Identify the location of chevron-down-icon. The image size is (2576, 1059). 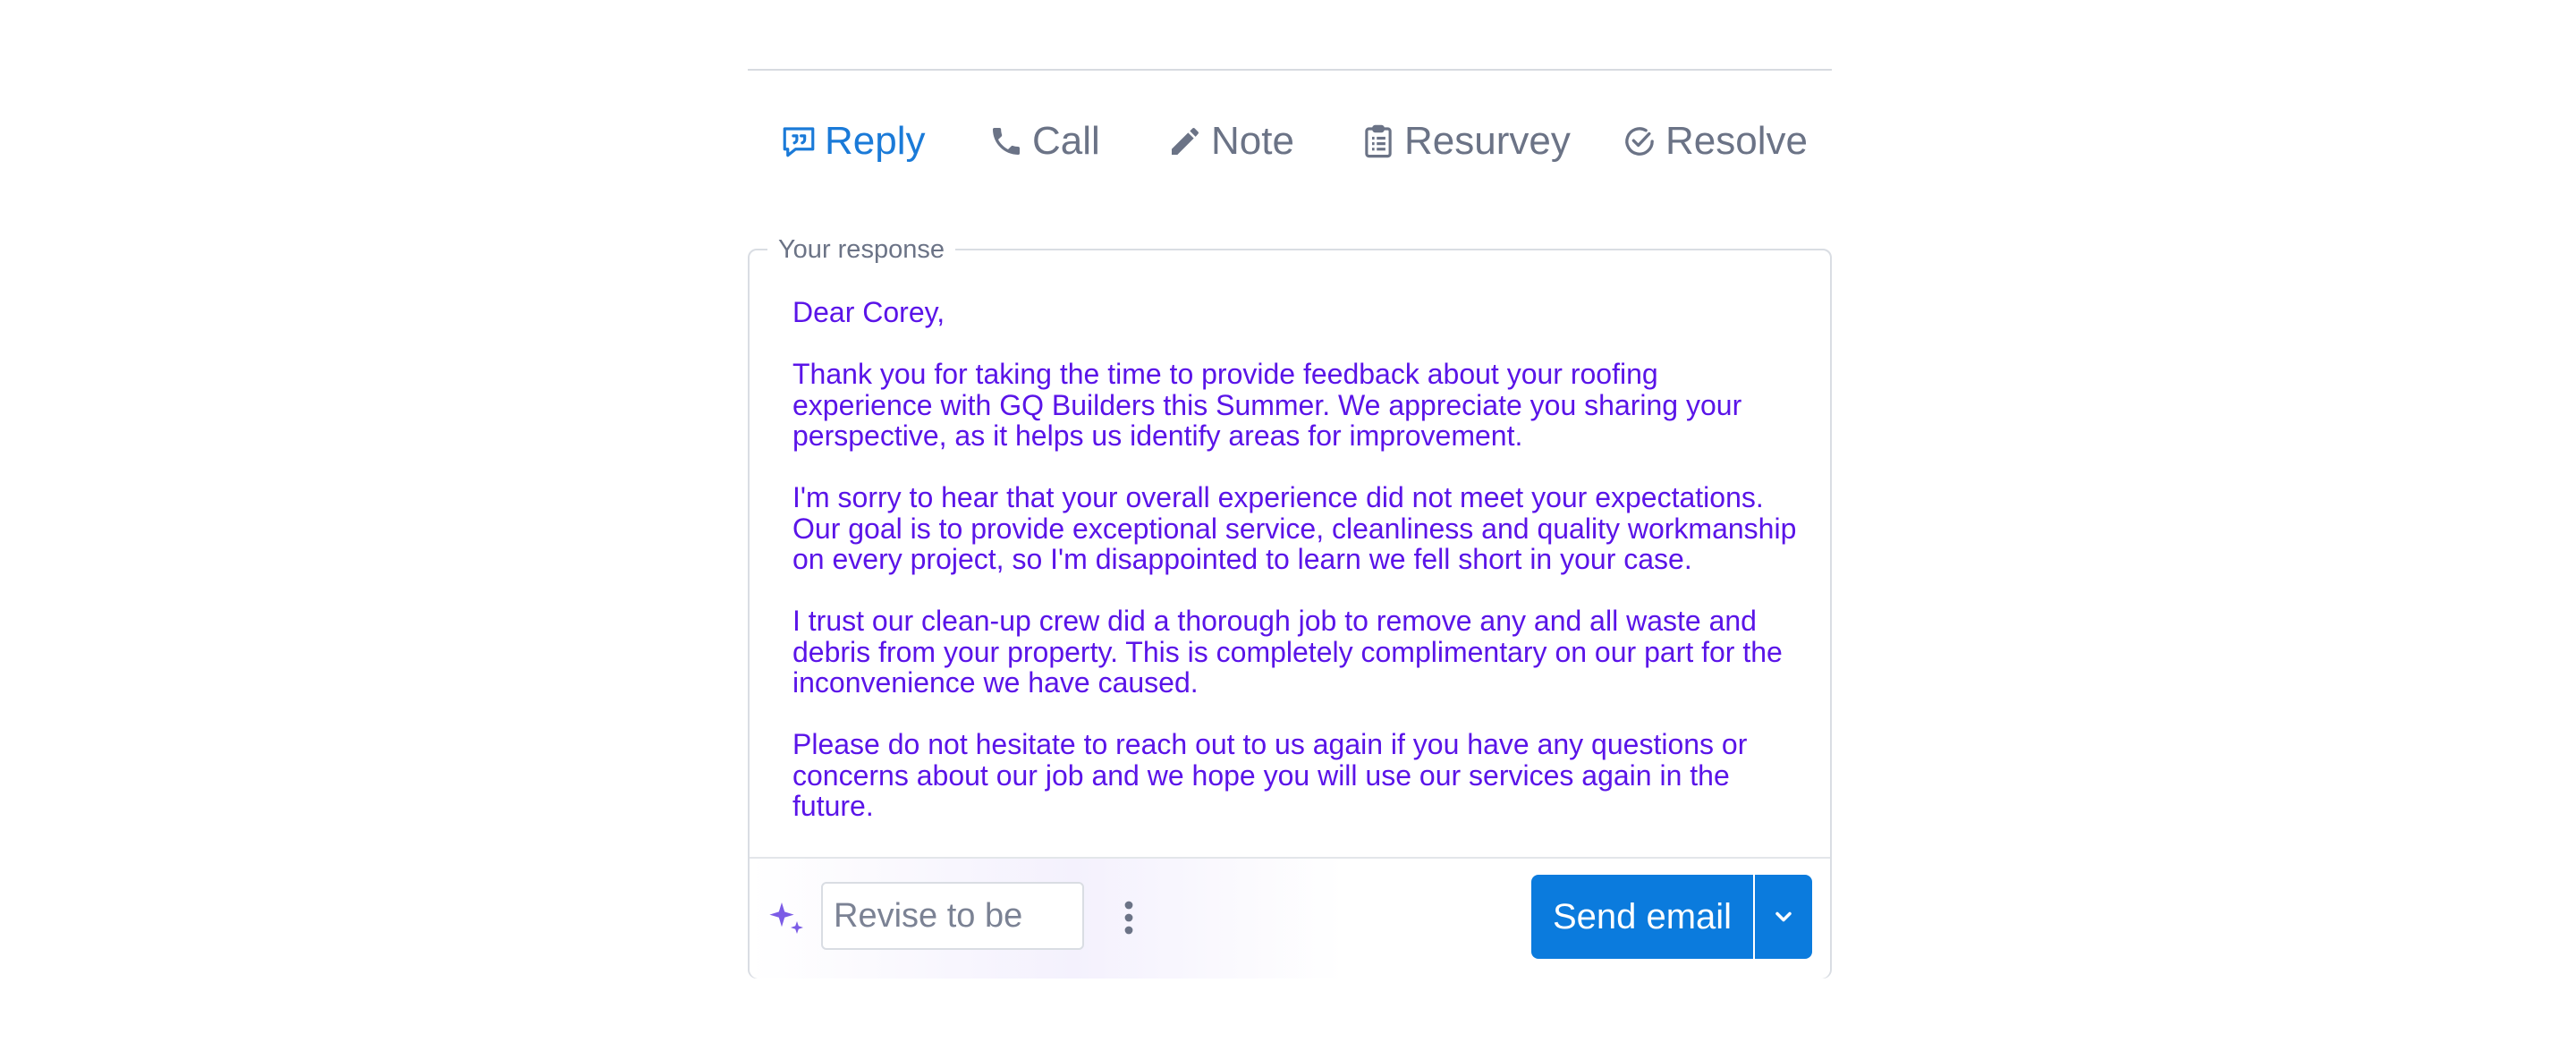
(1783, 916).